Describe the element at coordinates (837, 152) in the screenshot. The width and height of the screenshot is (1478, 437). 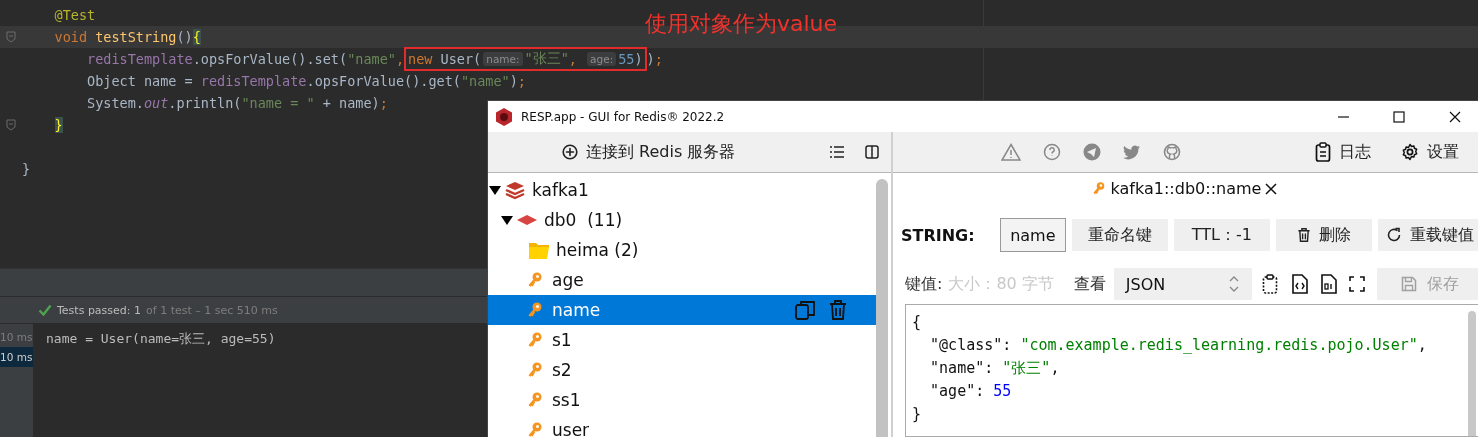
I see `list-icon` at that location.